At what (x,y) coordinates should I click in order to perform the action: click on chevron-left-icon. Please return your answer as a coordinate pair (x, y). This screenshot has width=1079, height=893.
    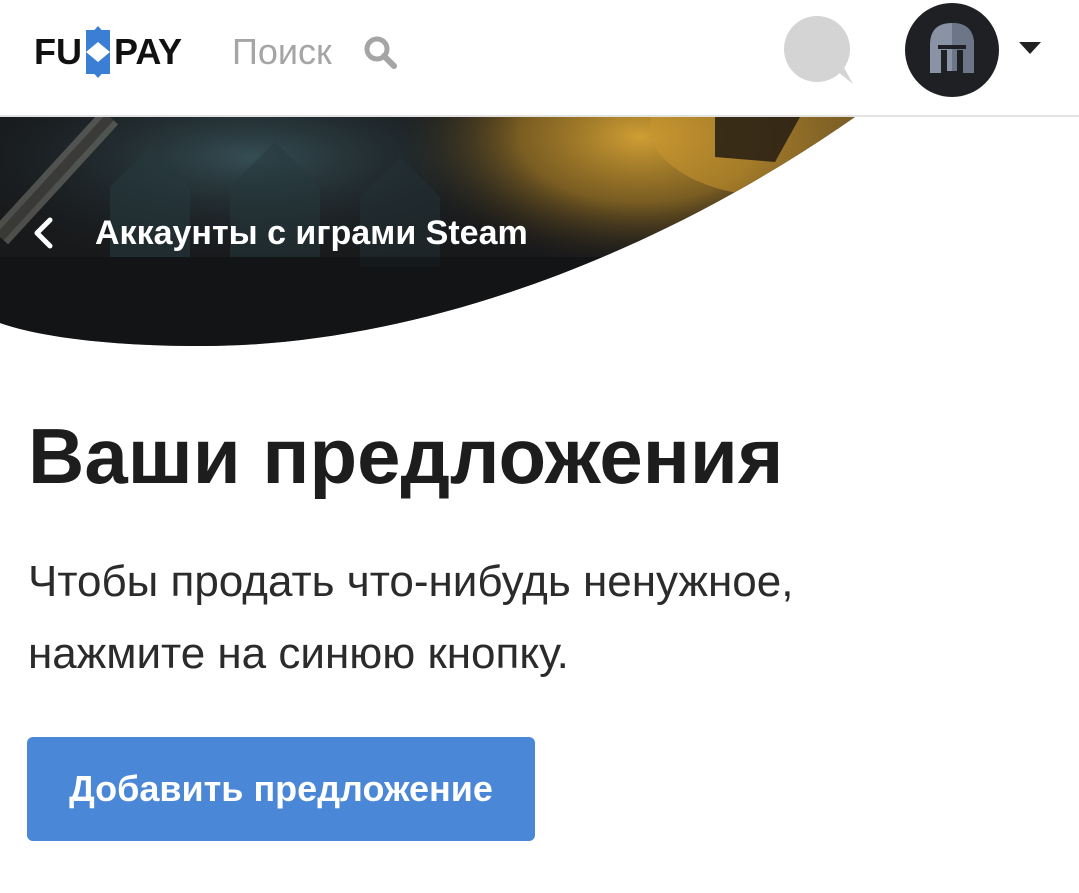
    Looking at the image, I should click on (43, 233).